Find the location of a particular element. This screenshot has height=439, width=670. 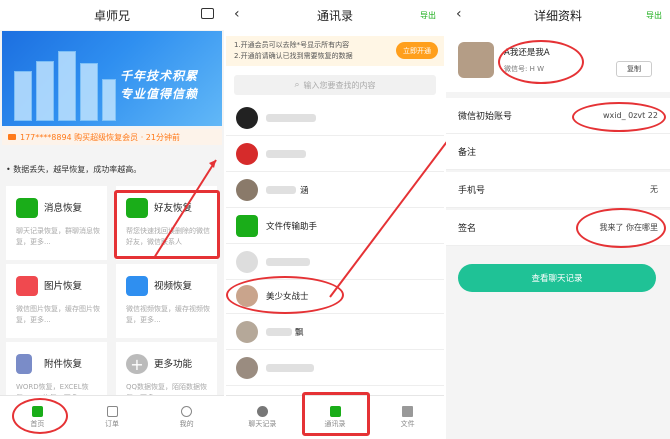

tab-files: 文件 is located at coordinates (407, 417).